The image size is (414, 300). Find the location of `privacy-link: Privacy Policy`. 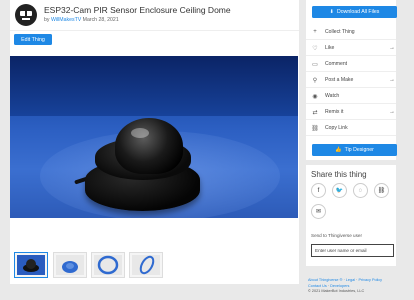

privacy-link: Privacy Policy is located at coordinates (370, 280).